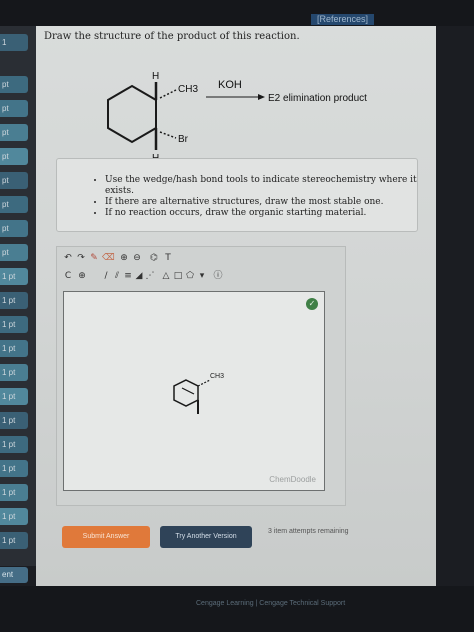  Describe the element at coordinates (198, 393) in the screenshot. I see `drawn-structure: CH3` at that location.